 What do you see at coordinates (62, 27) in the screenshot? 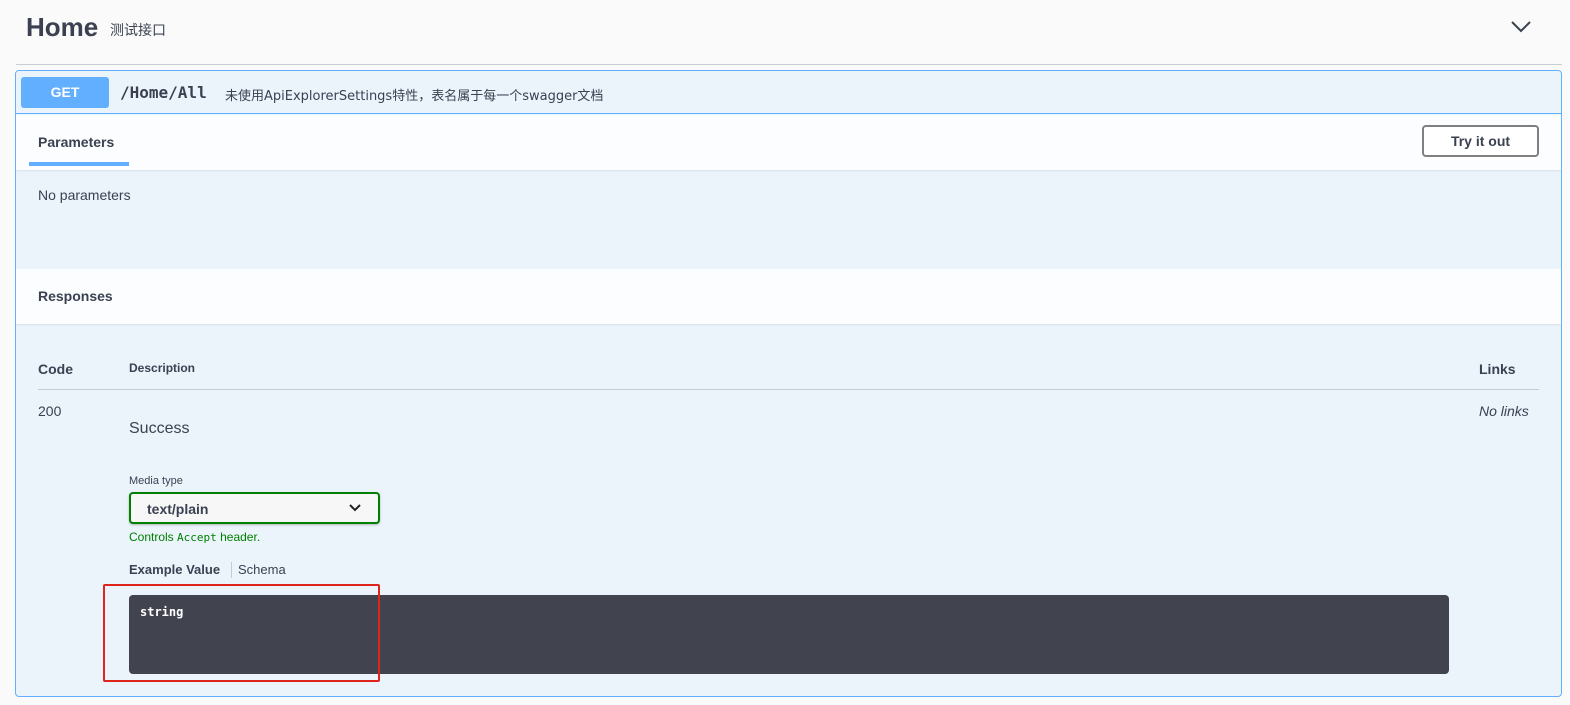
I see `tag-title: Home` at bounding box center [62, 27].